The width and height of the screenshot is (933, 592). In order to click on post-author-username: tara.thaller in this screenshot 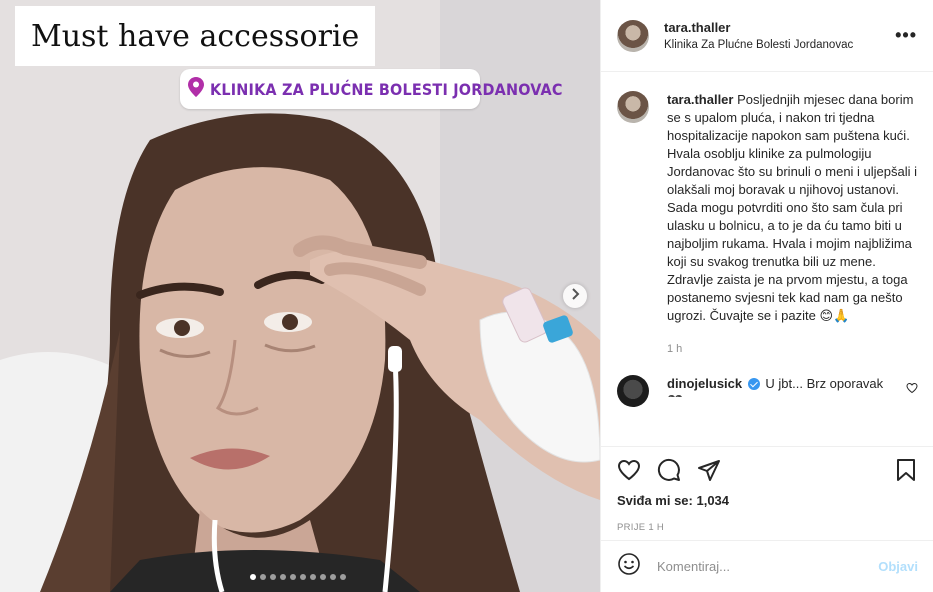, I will do `click(779, 27)`.